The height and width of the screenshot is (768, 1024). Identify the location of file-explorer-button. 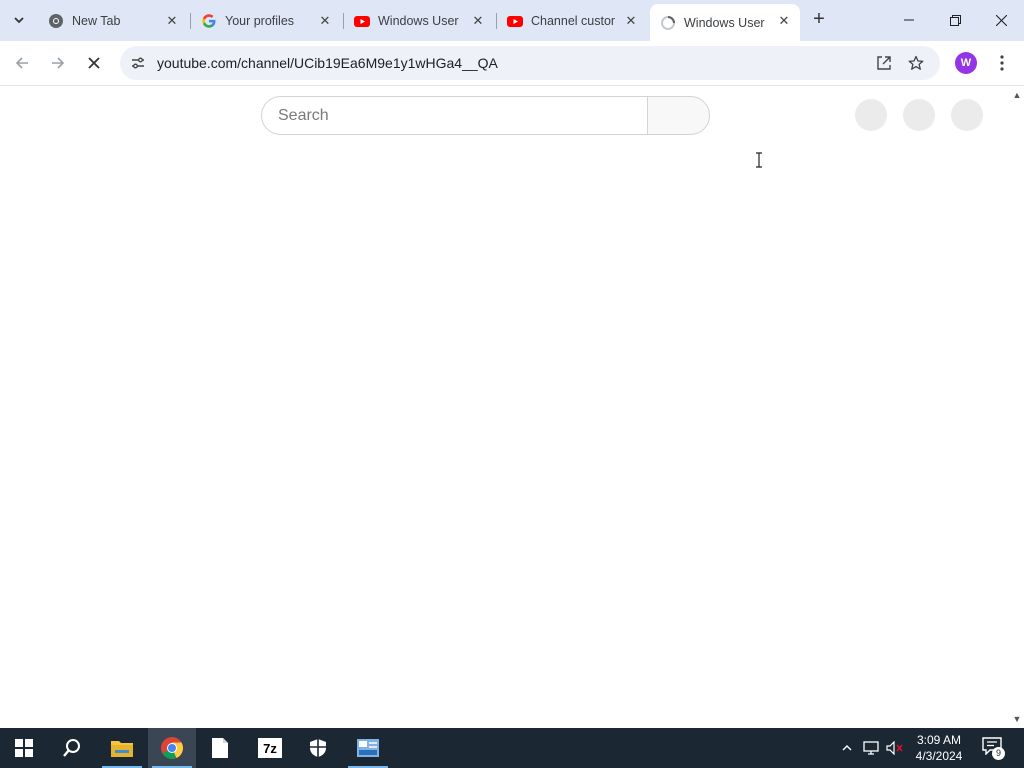
(122, 748).